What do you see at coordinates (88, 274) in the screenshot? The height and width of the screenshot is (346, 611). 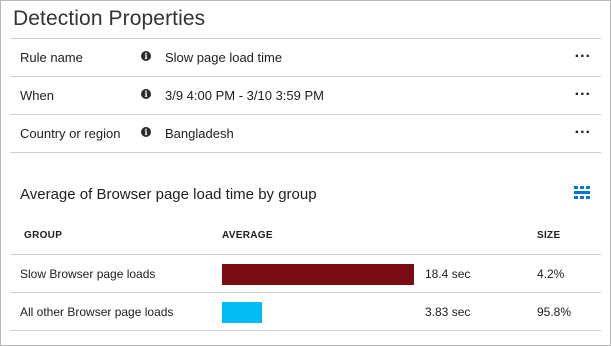 I see `group-name: Slow Browser page loads` at bounding box center [88, 274].